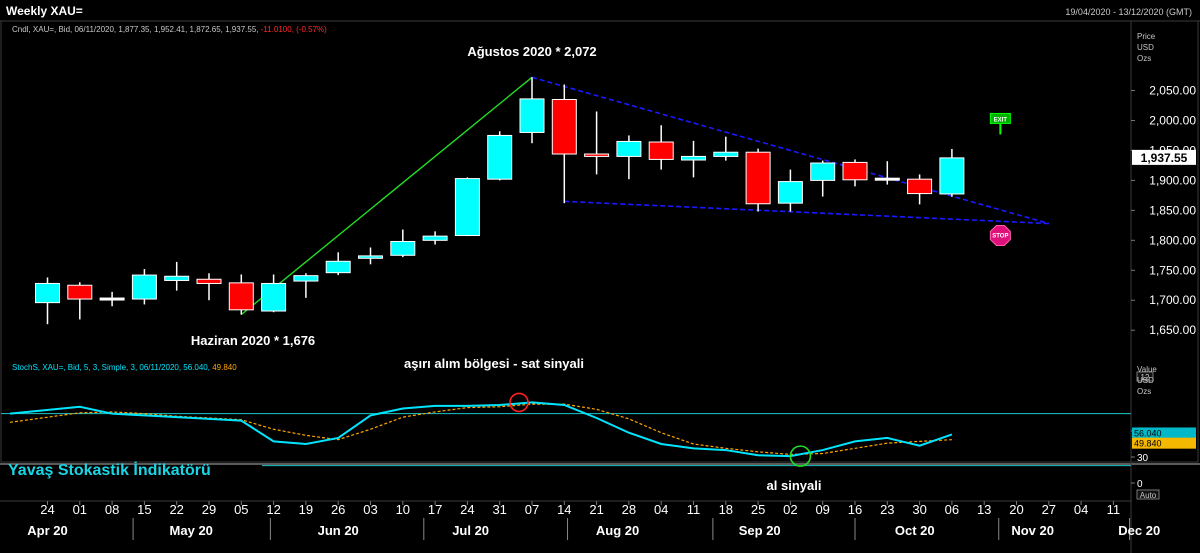 Image resolution: width=1200 pixels, height=553 pixels. What do you see at coordinates (386, 196) in the screenshot?
I see `uptrend-line` at bounding box center [386, 196].